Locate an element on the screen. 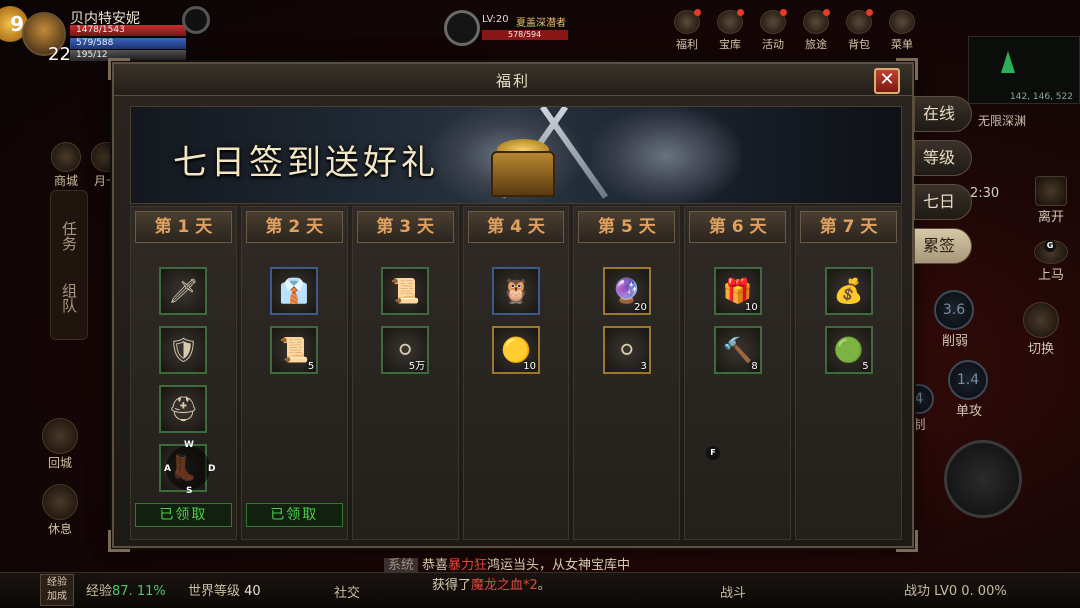 This screenshot has height=608, width=1080. shop-button: 商城 is located at coordinates (66, 165).